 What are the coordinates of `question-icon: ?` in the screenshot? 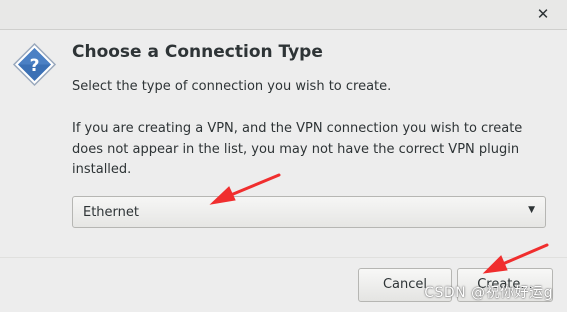 It's located at (34, 64).